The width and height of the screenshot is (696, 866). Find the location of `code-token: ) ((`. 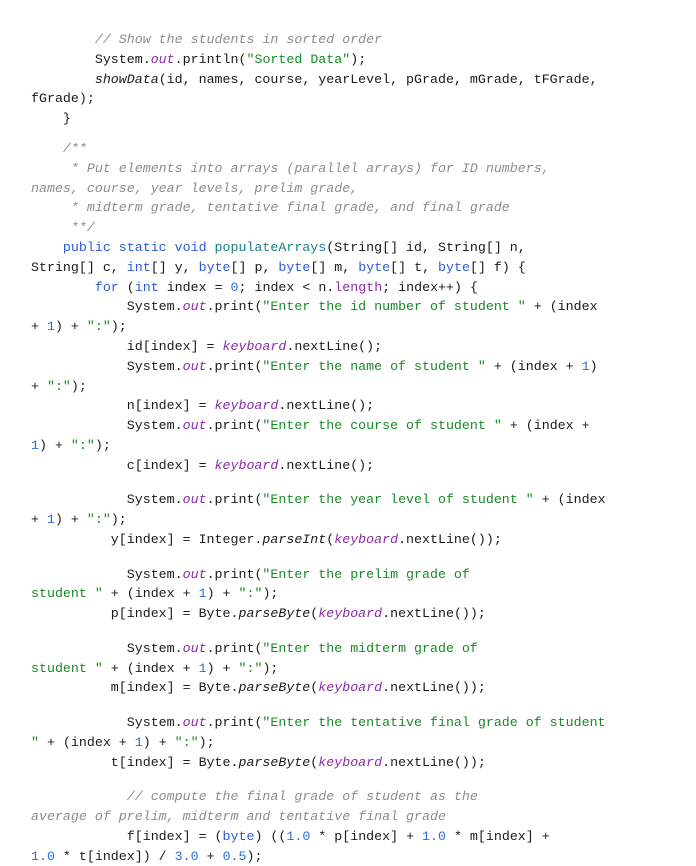

code-token: ) (( is located at coordinates (270, 836).